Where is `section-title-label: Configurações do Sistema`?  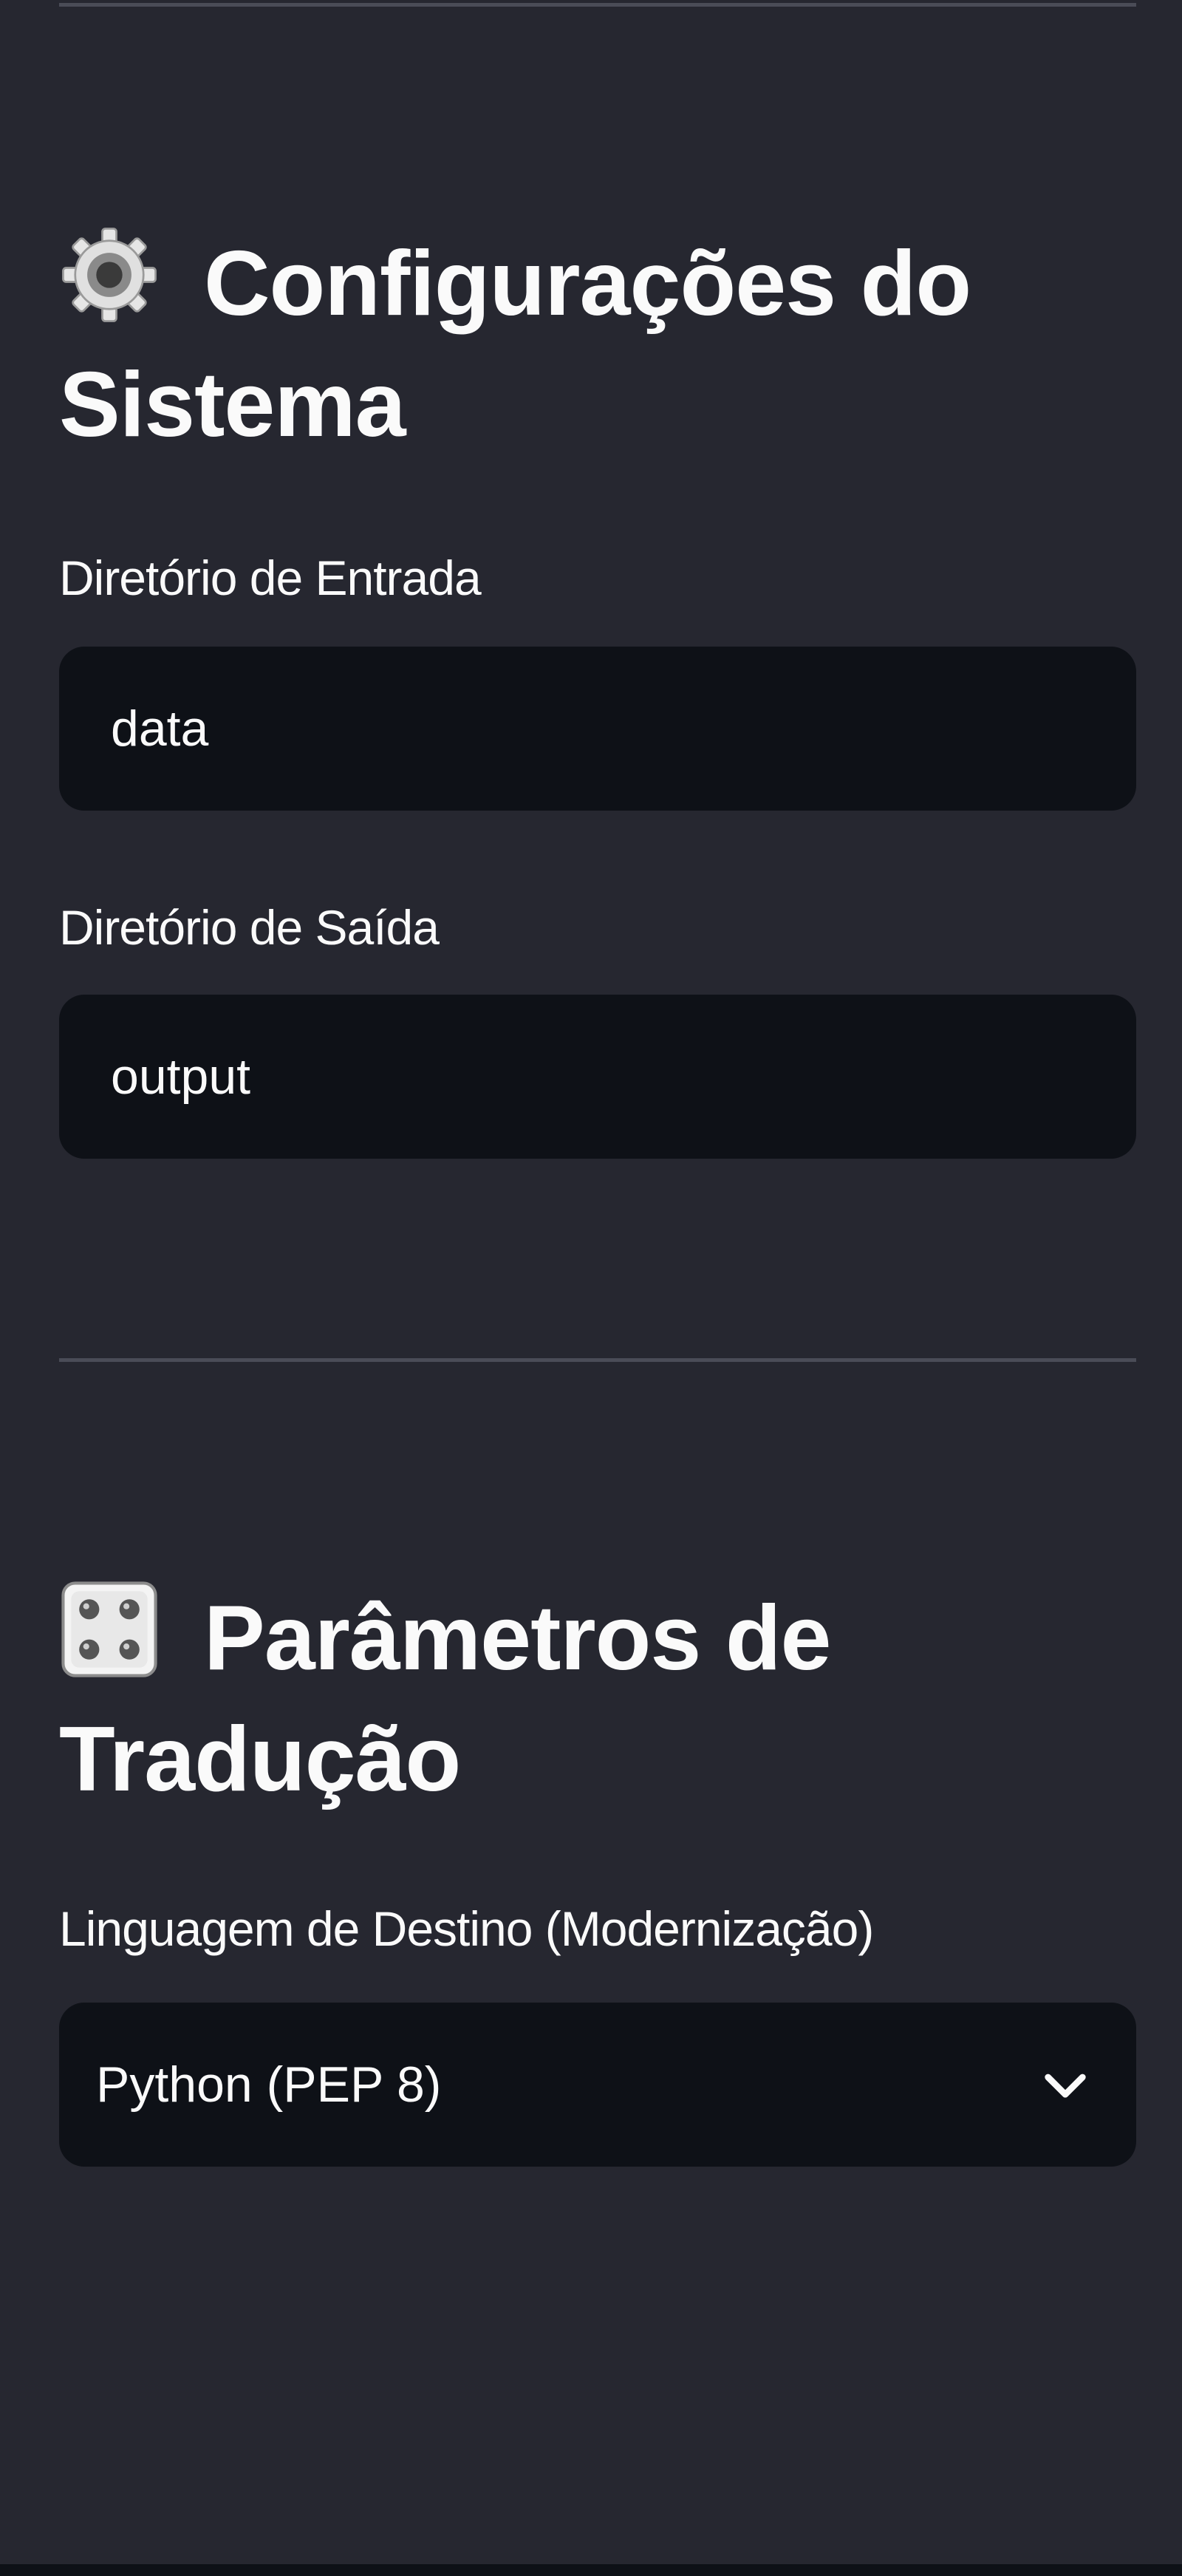 section-title-label: Configurações do Sistema is located at coordinates (515, 344).